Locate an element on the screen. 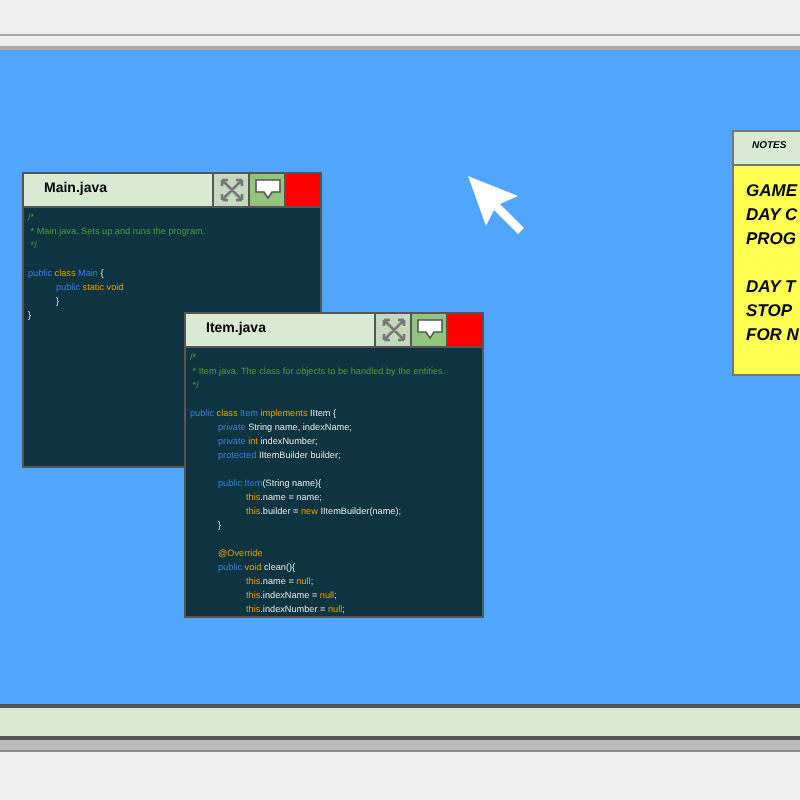 This screenshot has height=800, width=800. note-text: STOP is located at coordinates (770, 310).